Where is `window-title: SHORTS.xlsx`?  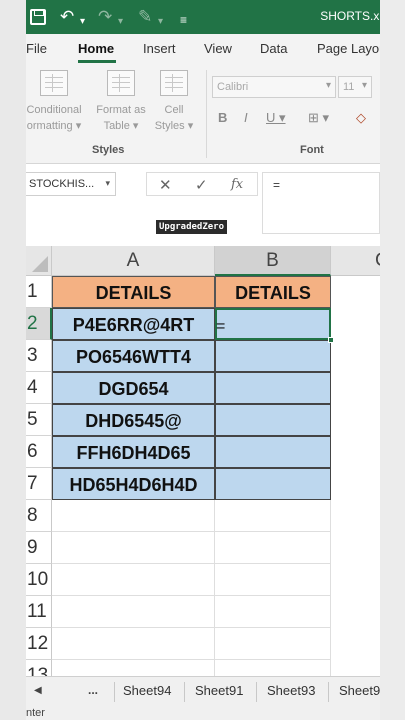
window-title: SHORTS.xlsx is located at coordinates (350, 16).